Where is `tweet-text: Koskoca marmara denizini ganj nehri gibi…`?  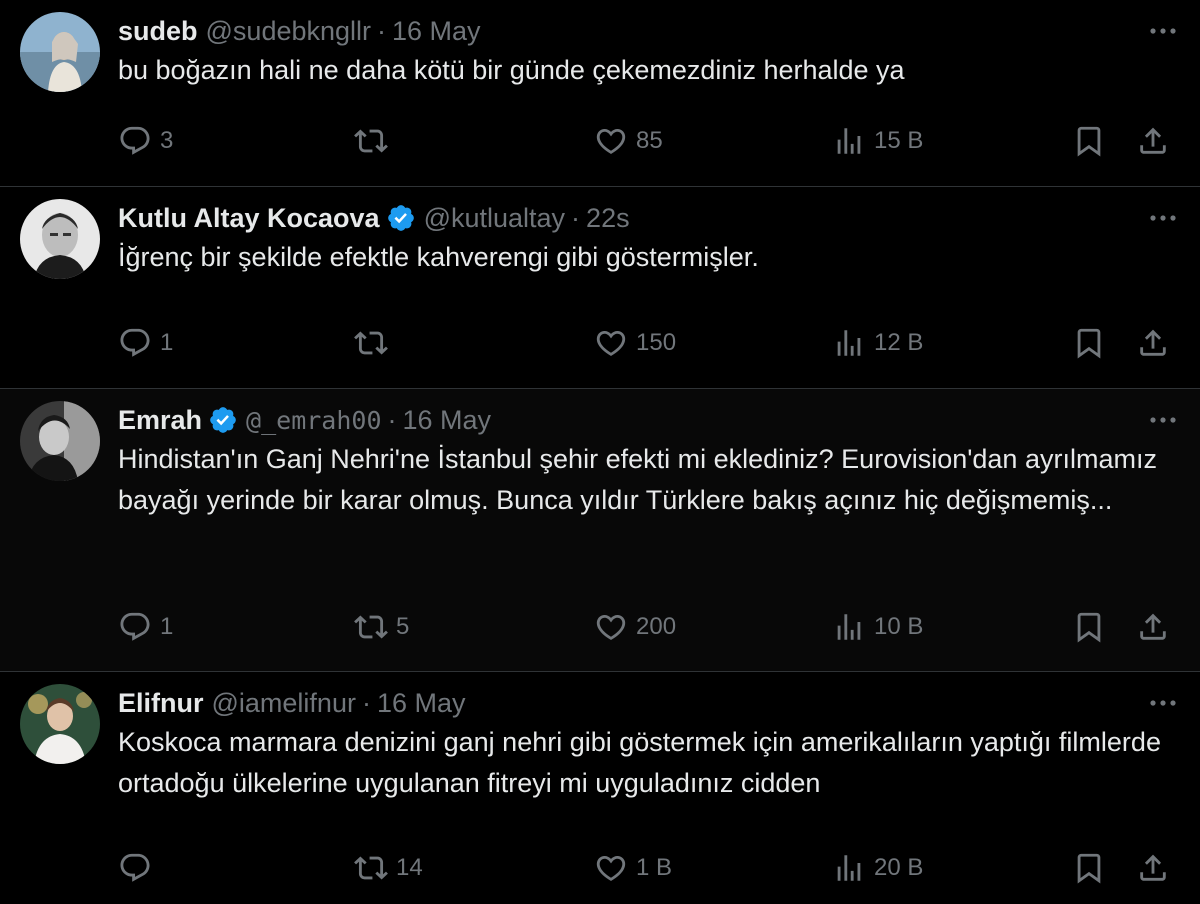 tweet-text: Koskoca marmara denizini ganj nehri gibi… is located at coordinates (639, 762).